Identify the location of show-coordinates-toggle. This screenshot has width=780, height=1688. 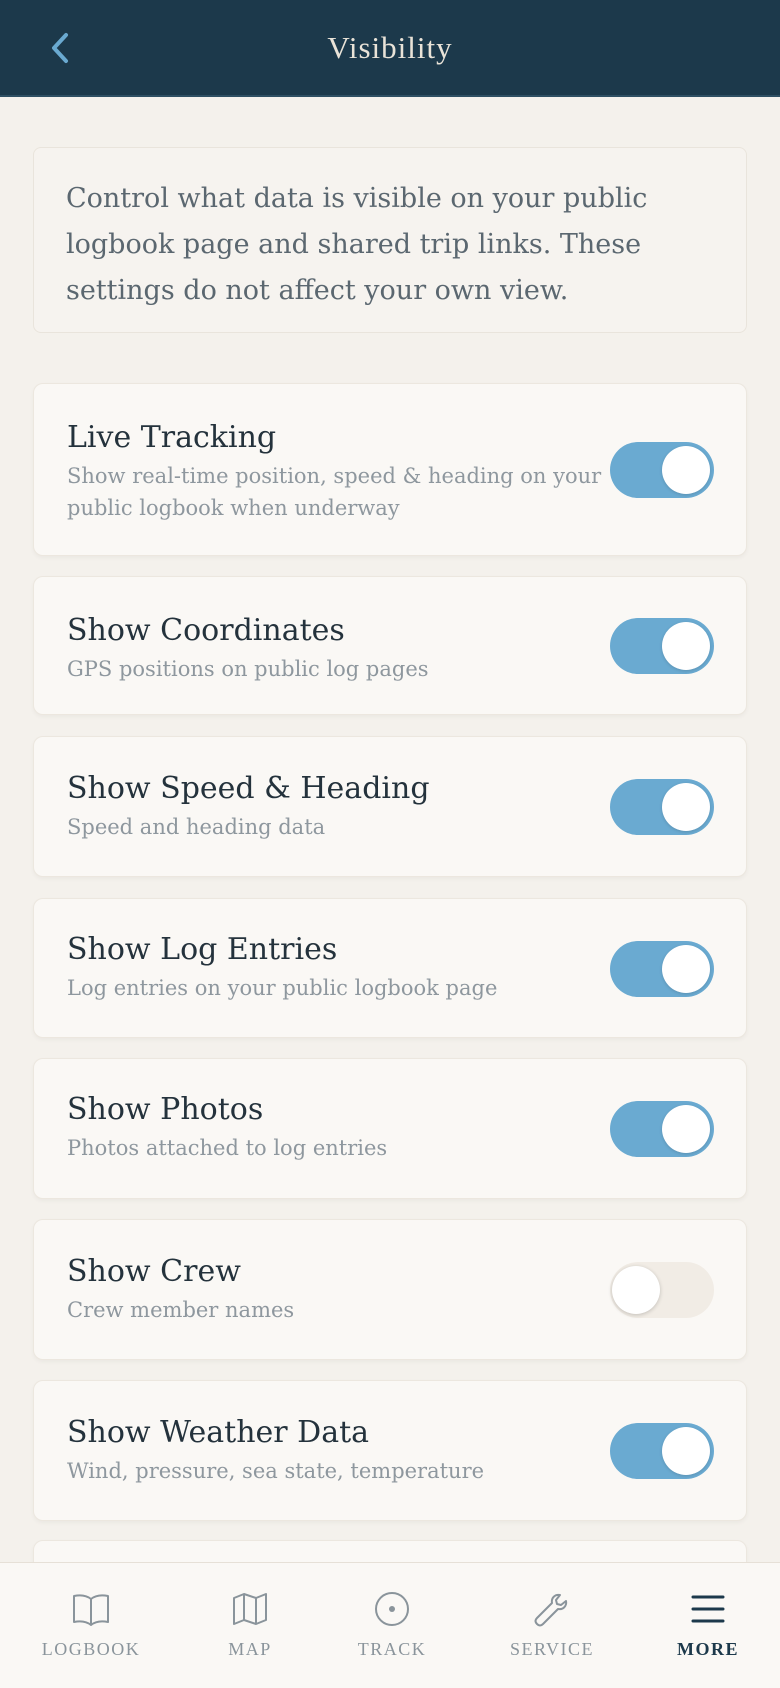
(662, 646).